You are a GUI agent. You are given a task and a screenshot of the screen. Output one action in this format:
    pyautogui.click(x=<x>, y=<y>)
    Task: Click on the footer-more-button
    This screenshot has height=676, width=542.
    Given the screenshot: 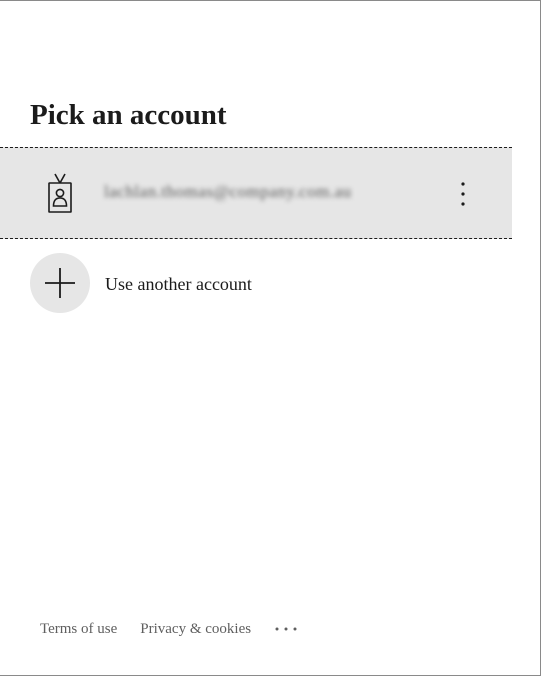 What is the action you would take?
    pyautogui.click(x=286, y=629)
    